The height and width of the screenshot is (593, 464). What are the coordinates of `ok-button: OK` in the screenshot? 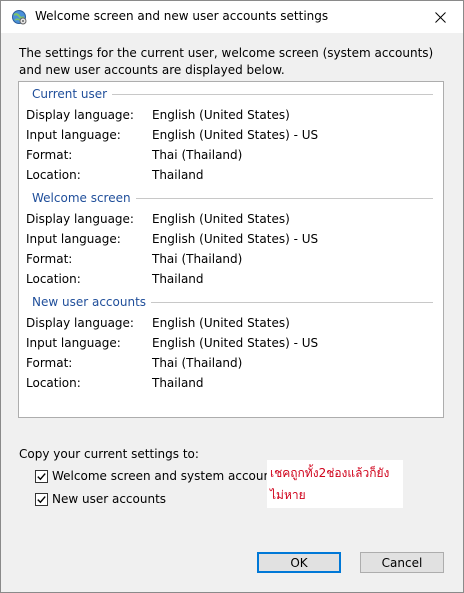 It's located at (299, 562).